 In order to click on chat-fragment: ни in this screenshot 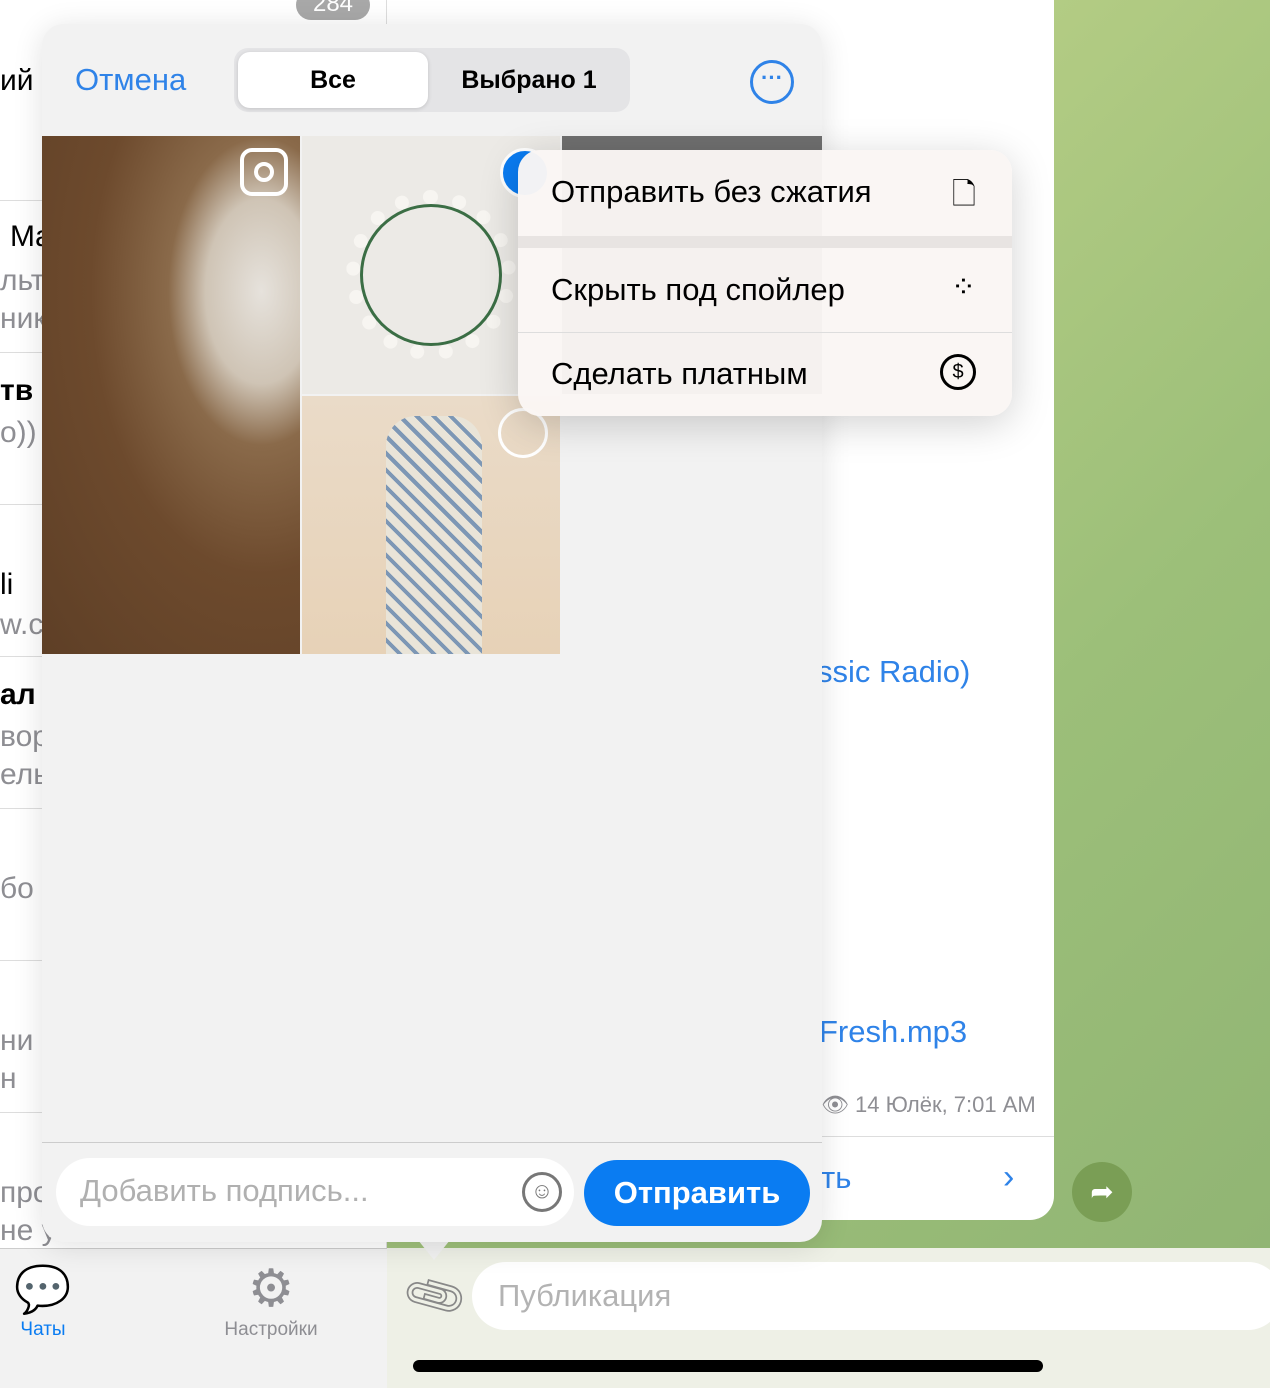, I will do `click(17, 1040)`.